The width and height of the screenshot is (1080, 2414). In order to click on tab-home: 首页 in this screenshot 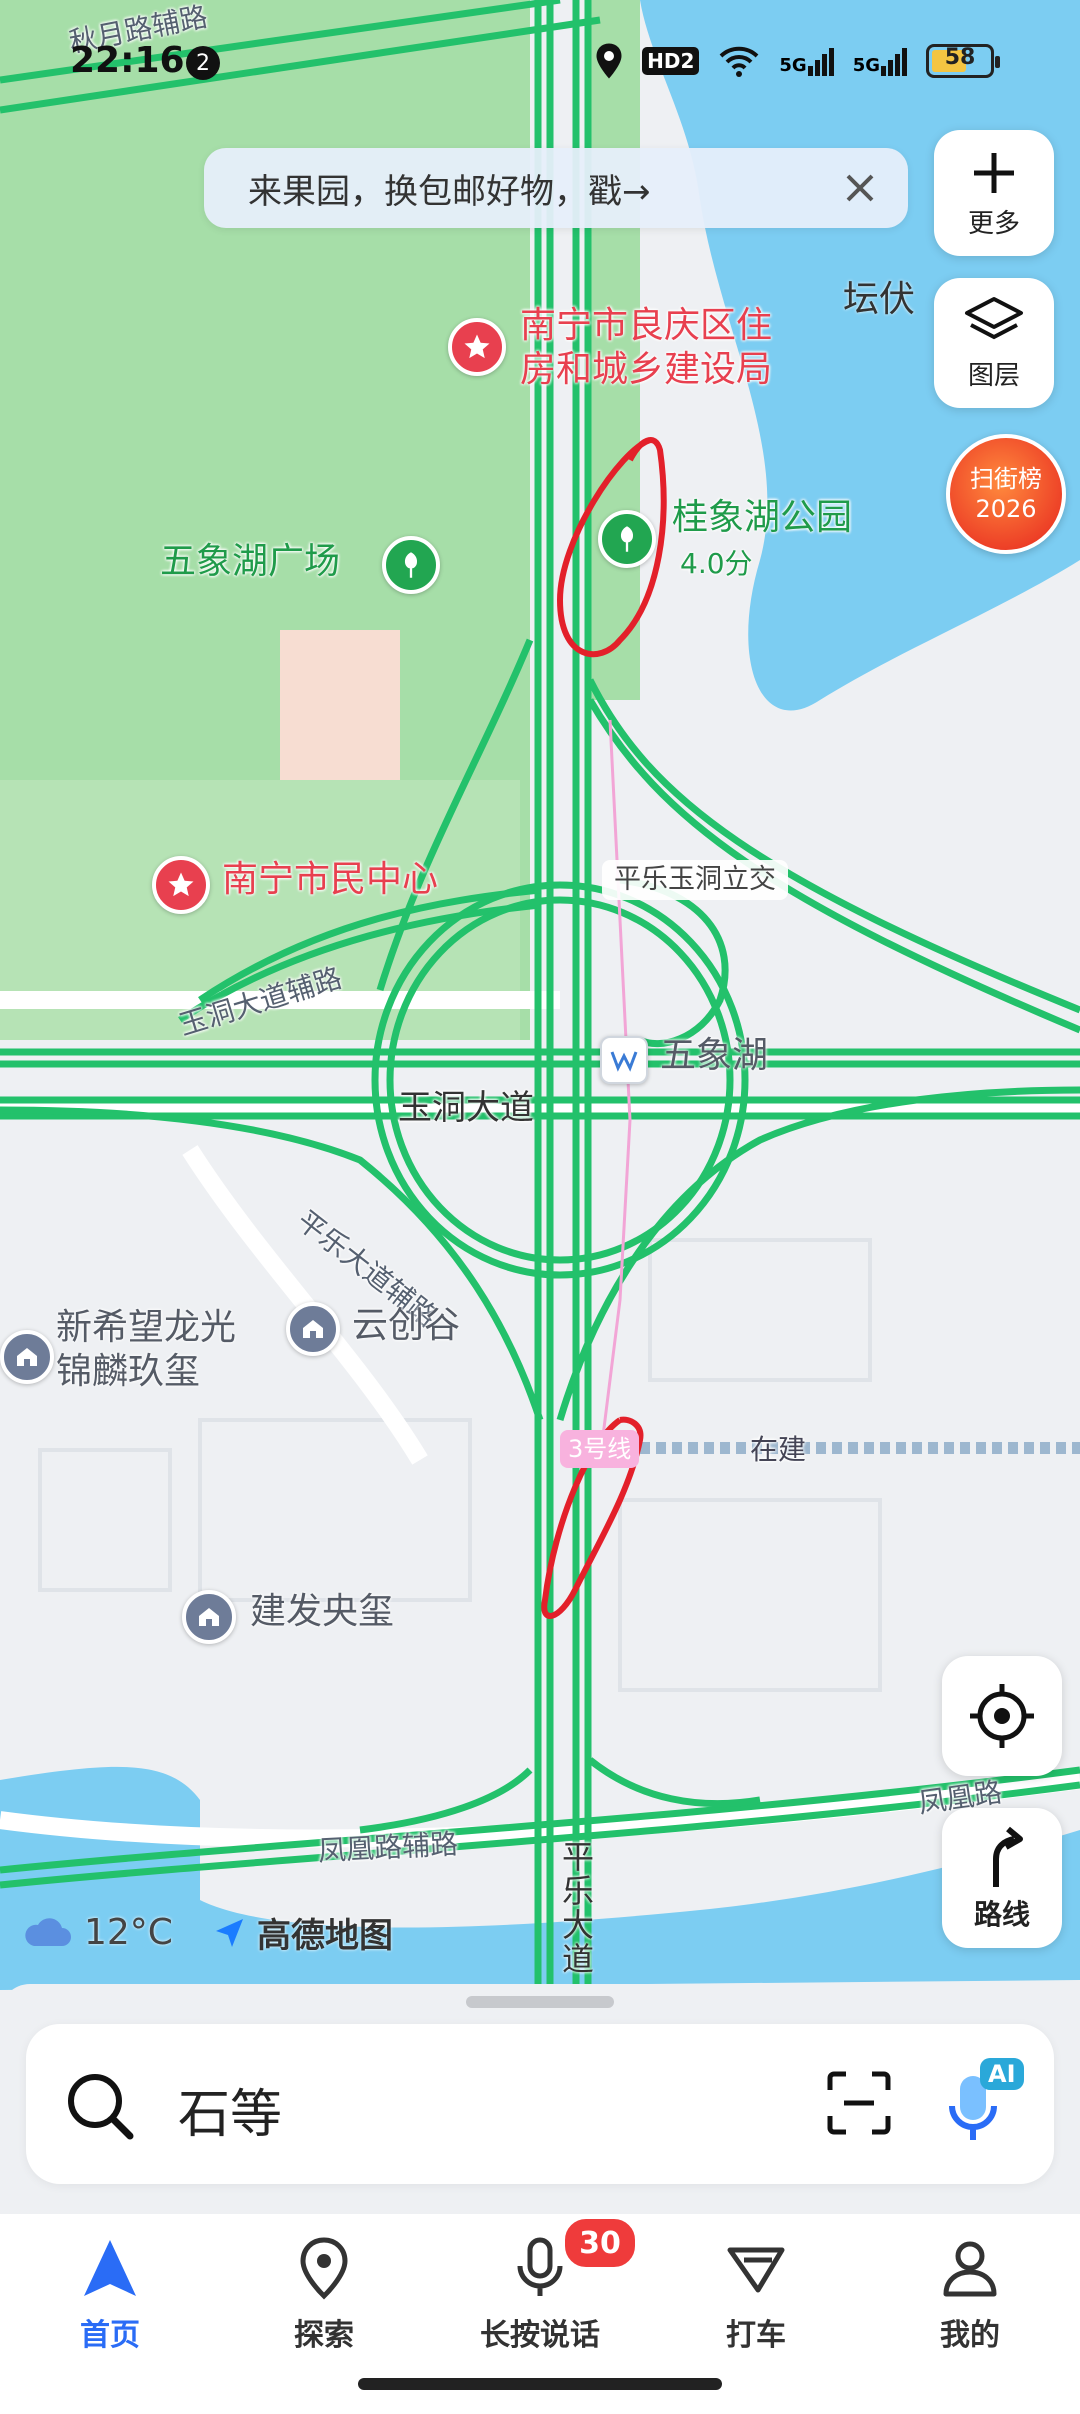, I will do `click(110, 2295)`.